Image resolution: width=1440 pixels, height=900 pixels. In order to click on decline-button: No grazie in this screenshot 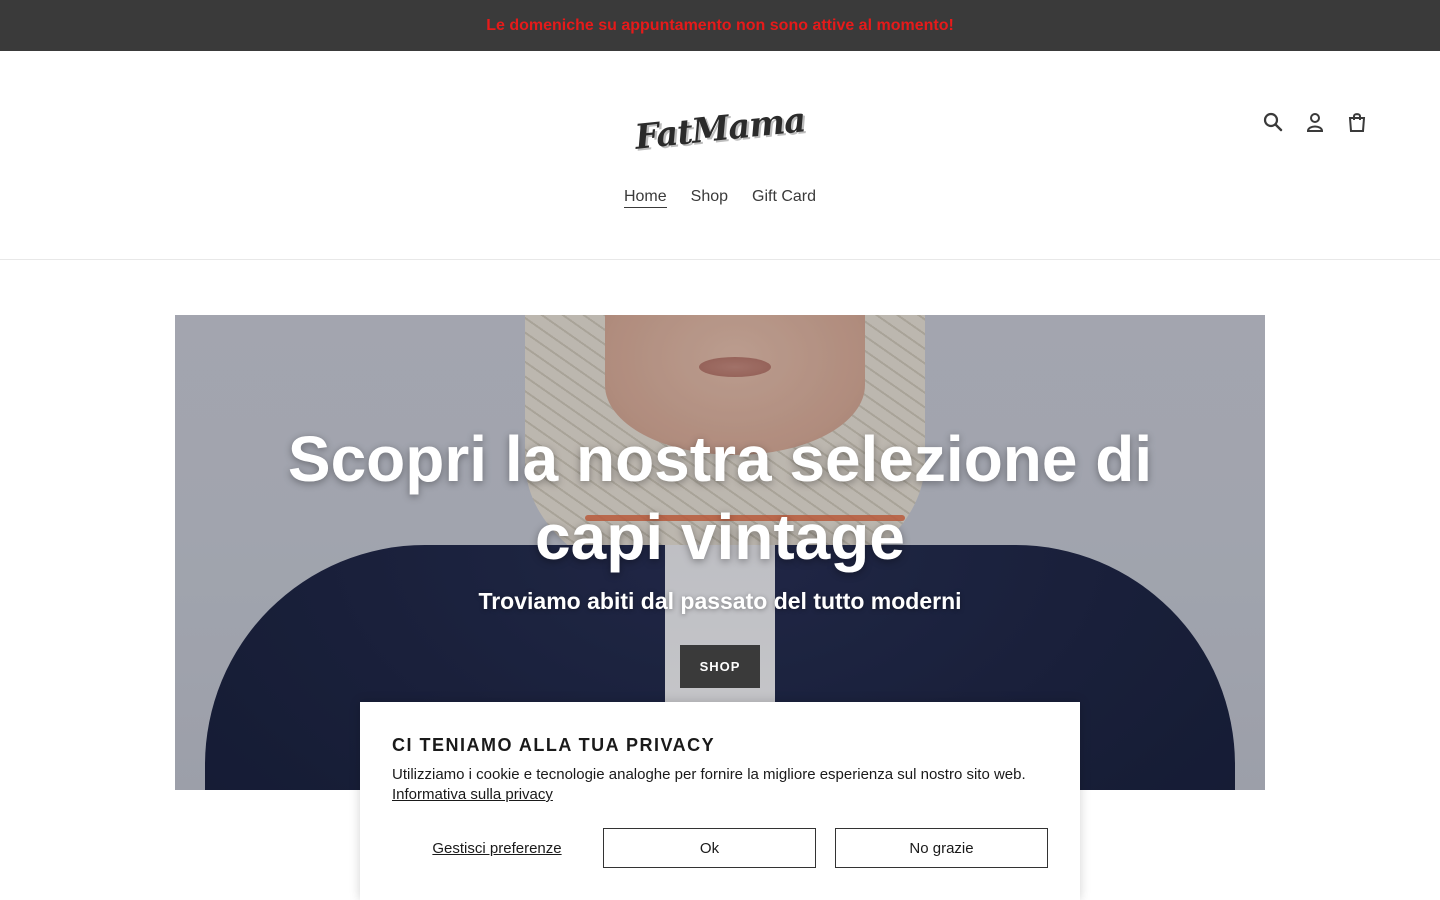, I will do `click(941, 848)`.